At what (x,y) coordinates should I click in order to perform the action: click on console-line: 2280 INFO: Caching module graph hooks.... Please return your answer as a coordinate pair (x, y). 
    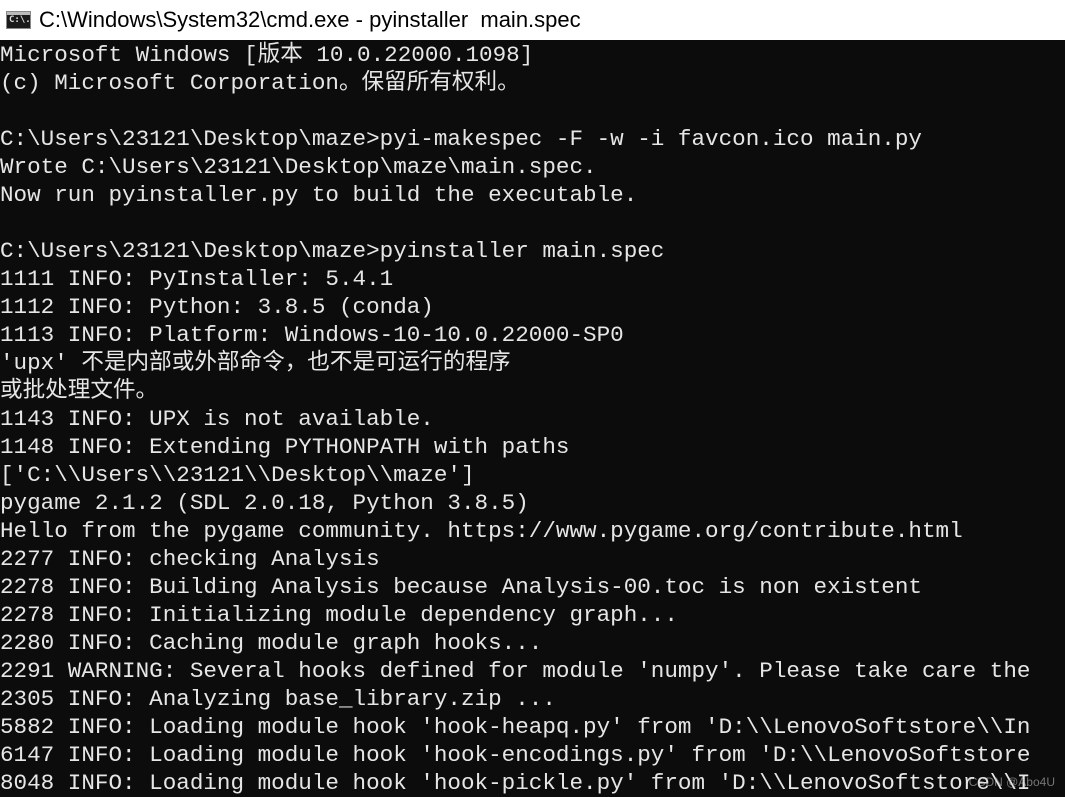
    Looking at the image, I should click on (271, 643).